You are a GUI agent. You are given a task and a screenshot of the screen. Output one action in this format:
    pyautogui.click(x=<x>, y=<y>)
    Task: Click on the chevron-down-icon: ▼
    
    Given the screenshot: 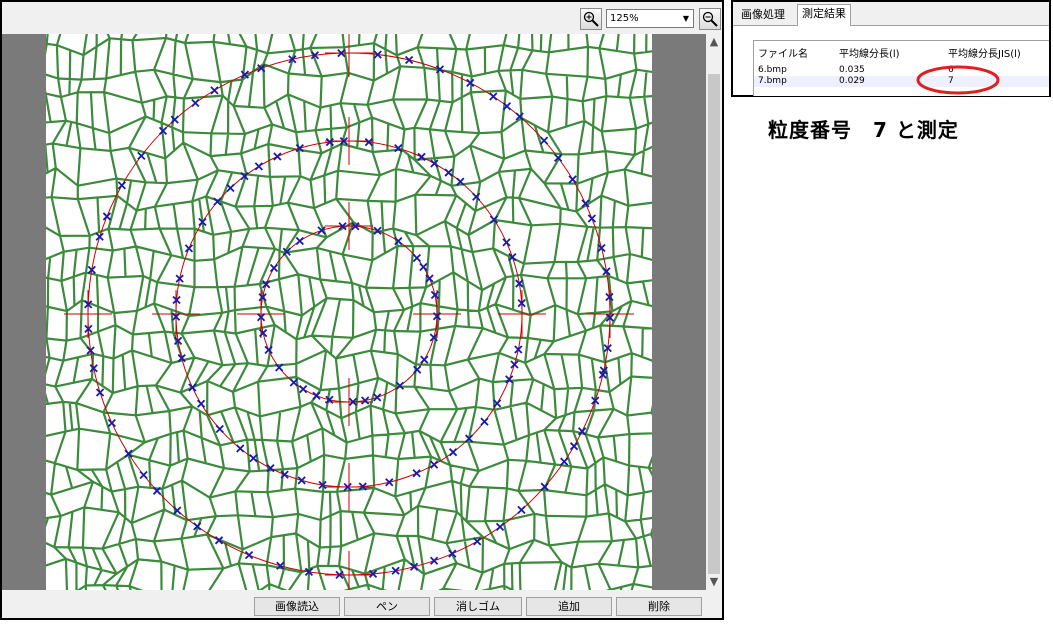 What is the action you would take?
    pyautogui.click(x=685, y=18)
    